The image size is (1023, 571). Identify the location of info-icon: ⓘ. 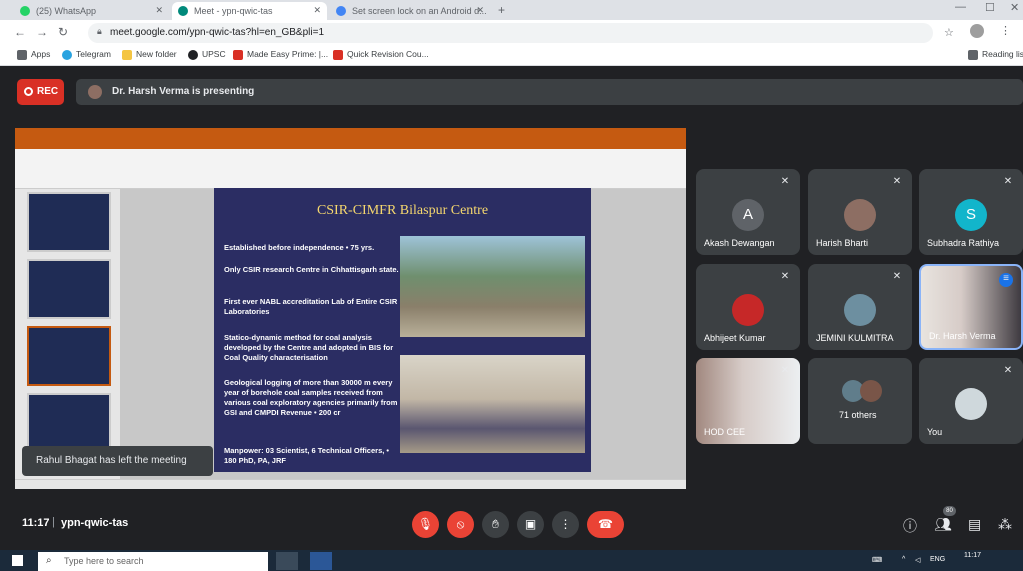
(910, 526).